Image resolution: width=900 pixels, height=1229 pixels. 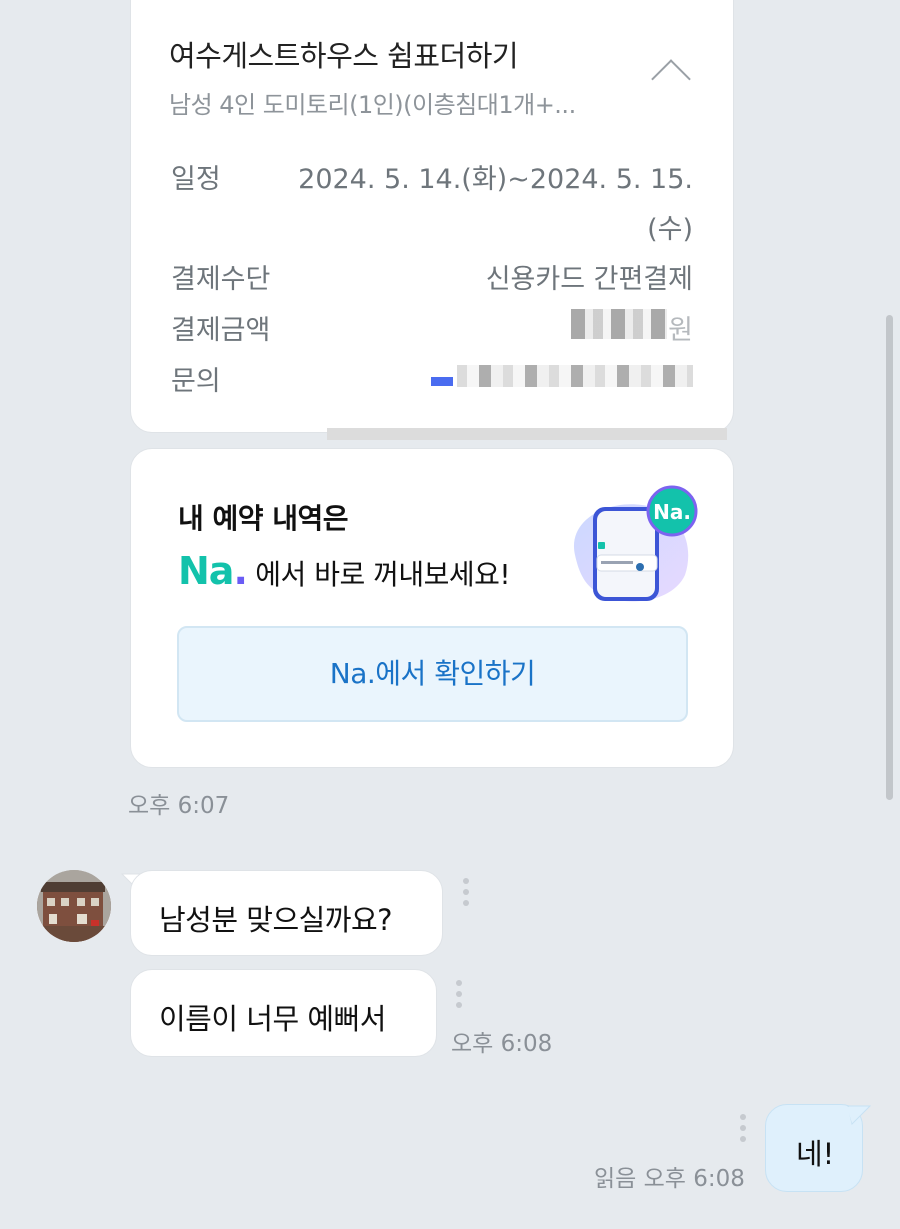 I want to click on redacted-contact, so click(x=575, y=376).